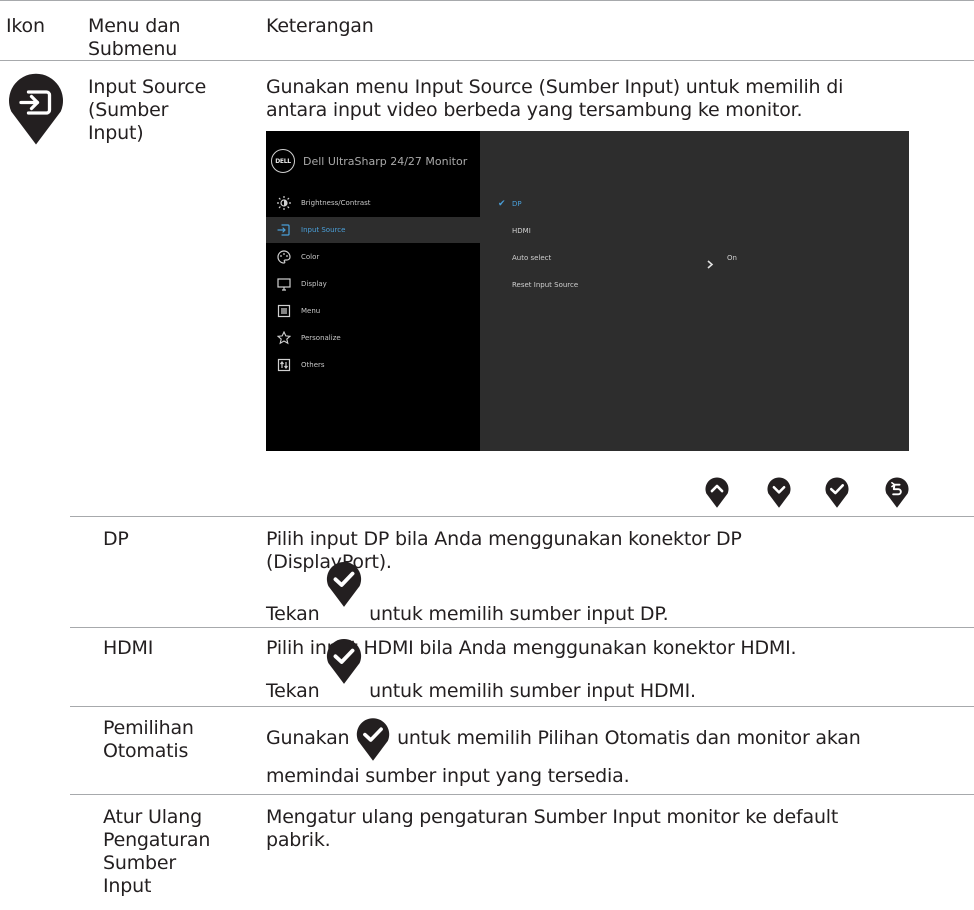  What do you see at coordinates (116, 539) in the screenshot?
I see `row-name-dp: DP` at bounding box center [116, 539].